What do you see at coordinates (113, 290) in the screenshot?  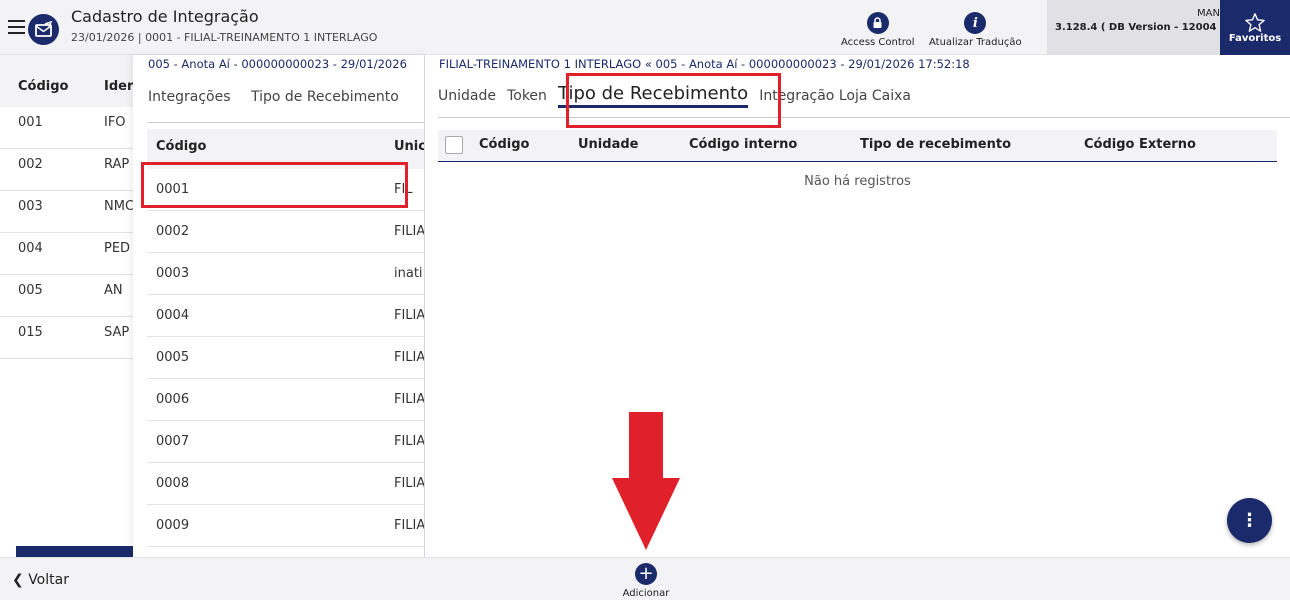 I see `row-id: AN` at bounding box center [113, 290].